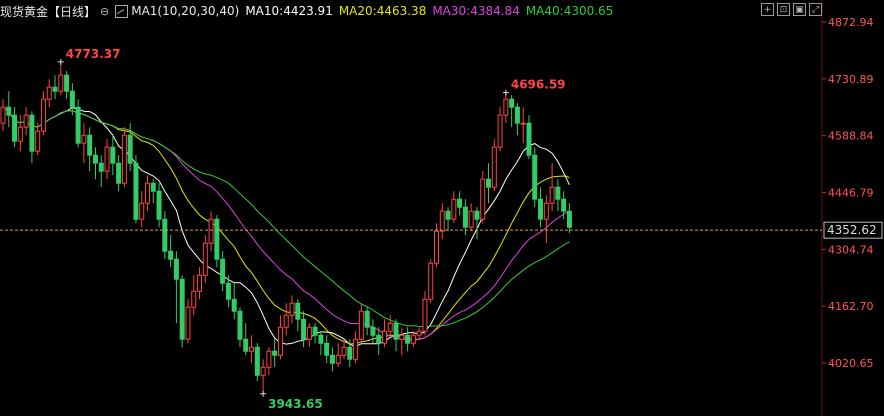  Describe the element at coordinates (767, 9) in the screenshot. I see `crosshair-icon: +` at that location.